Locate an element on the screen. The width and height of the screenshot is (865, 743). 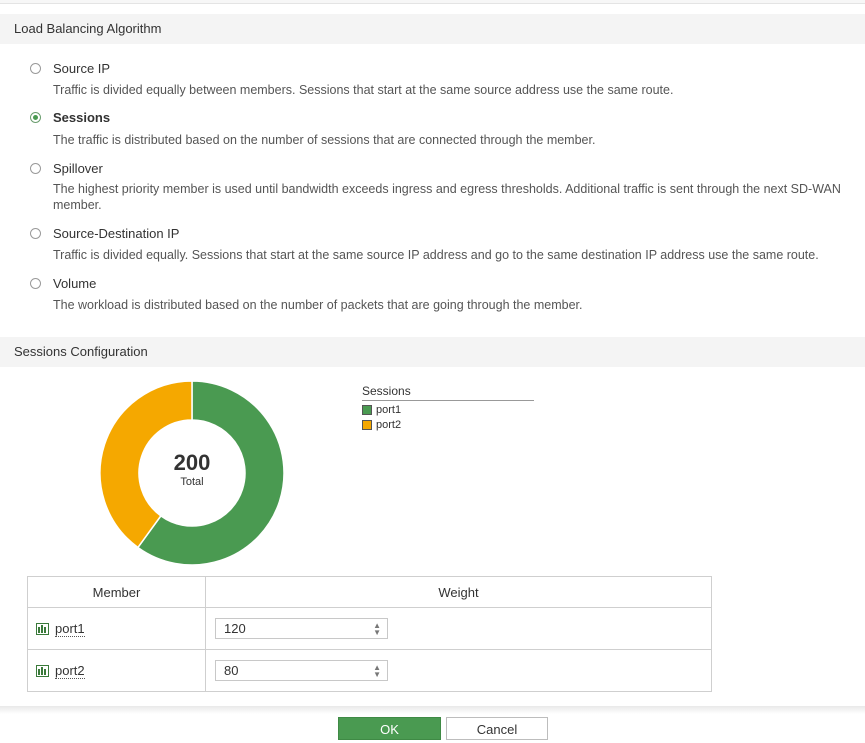
footer-divider is located at coordinates (432, 710).